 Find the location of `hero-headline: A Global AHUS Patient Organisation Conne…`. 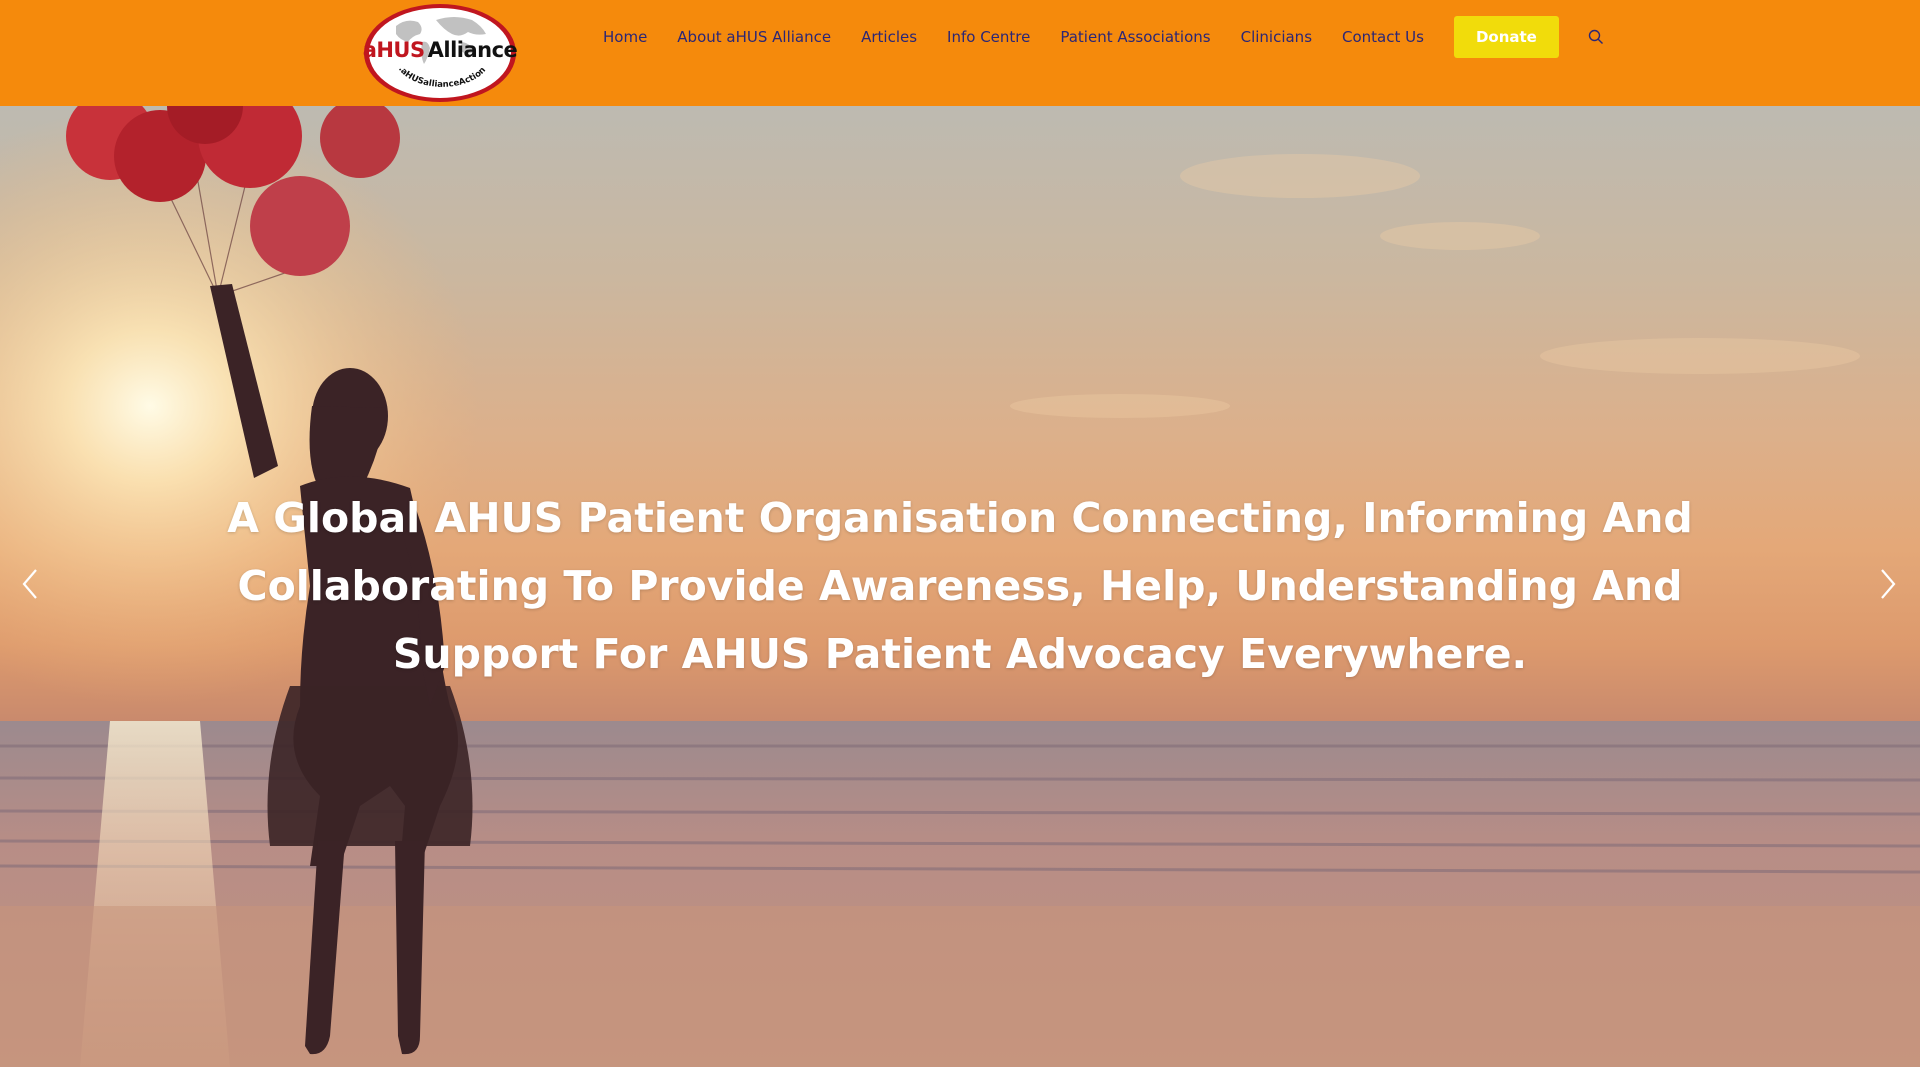

hero-headline: A Global AHUS Patient Organisation Conne… is located at coordinates (960, 586).